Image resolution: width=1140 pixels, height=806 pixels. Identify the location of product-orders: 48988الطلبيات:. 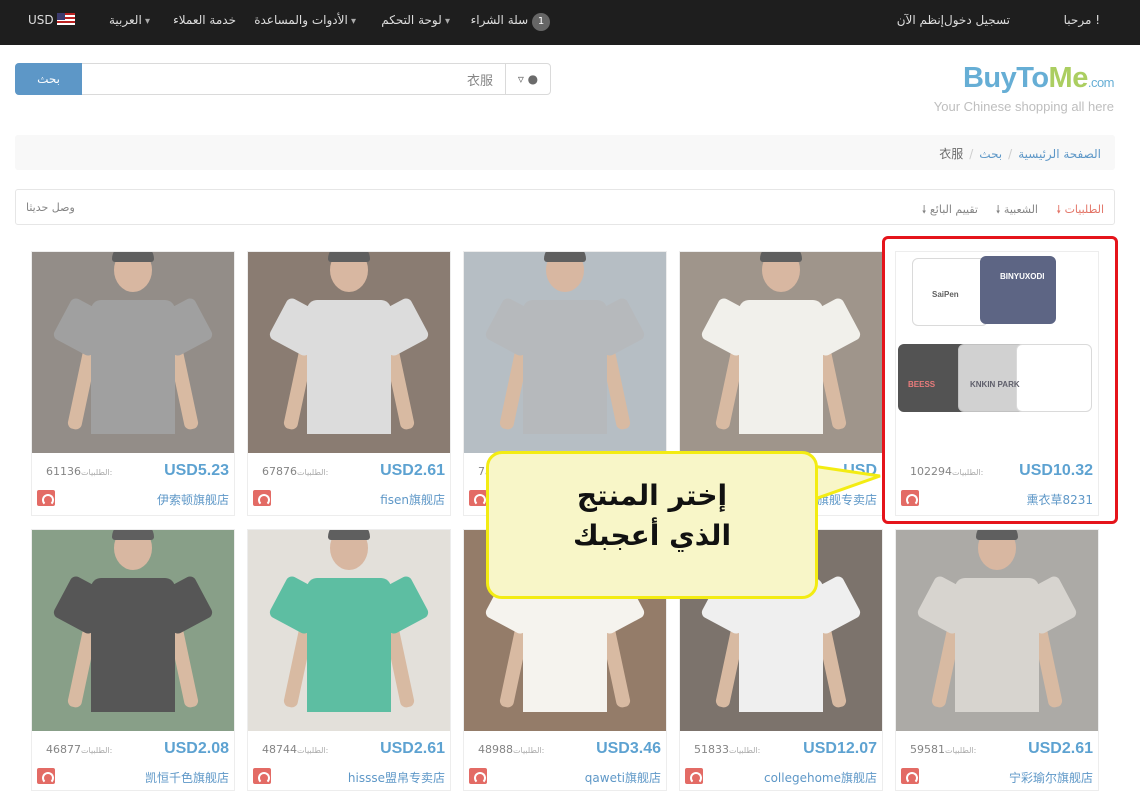
(511, 749).